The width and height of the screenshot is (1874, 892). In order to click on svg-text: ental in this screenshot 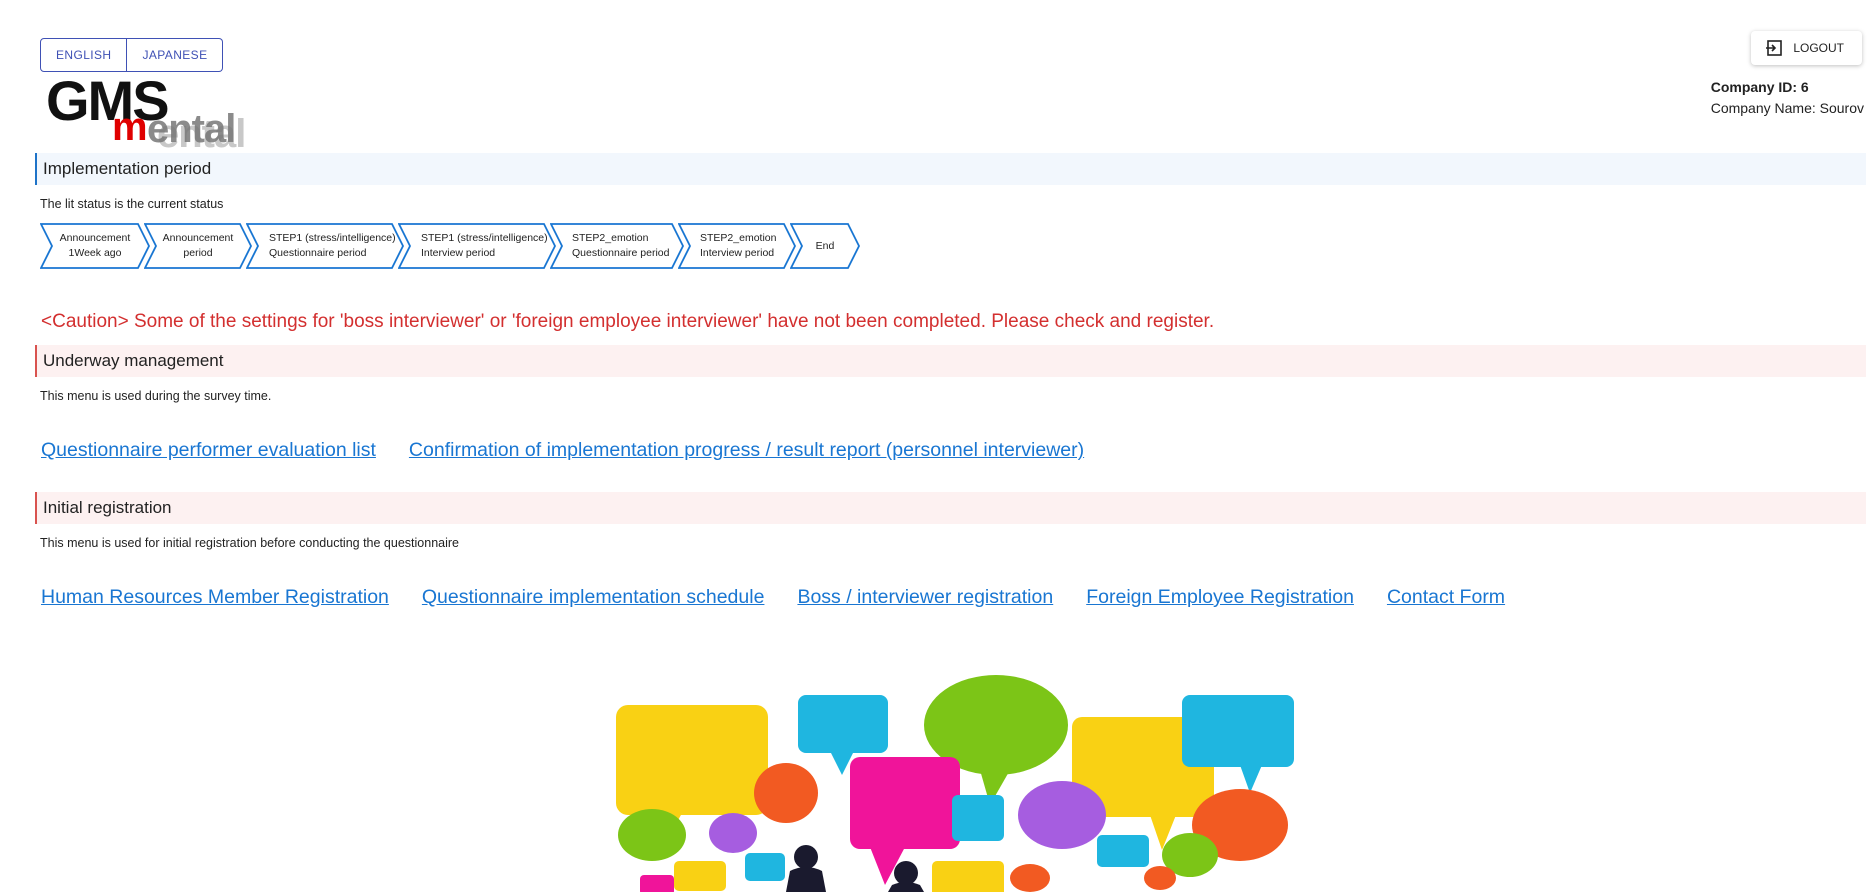, I will do `click(201, 131)`.